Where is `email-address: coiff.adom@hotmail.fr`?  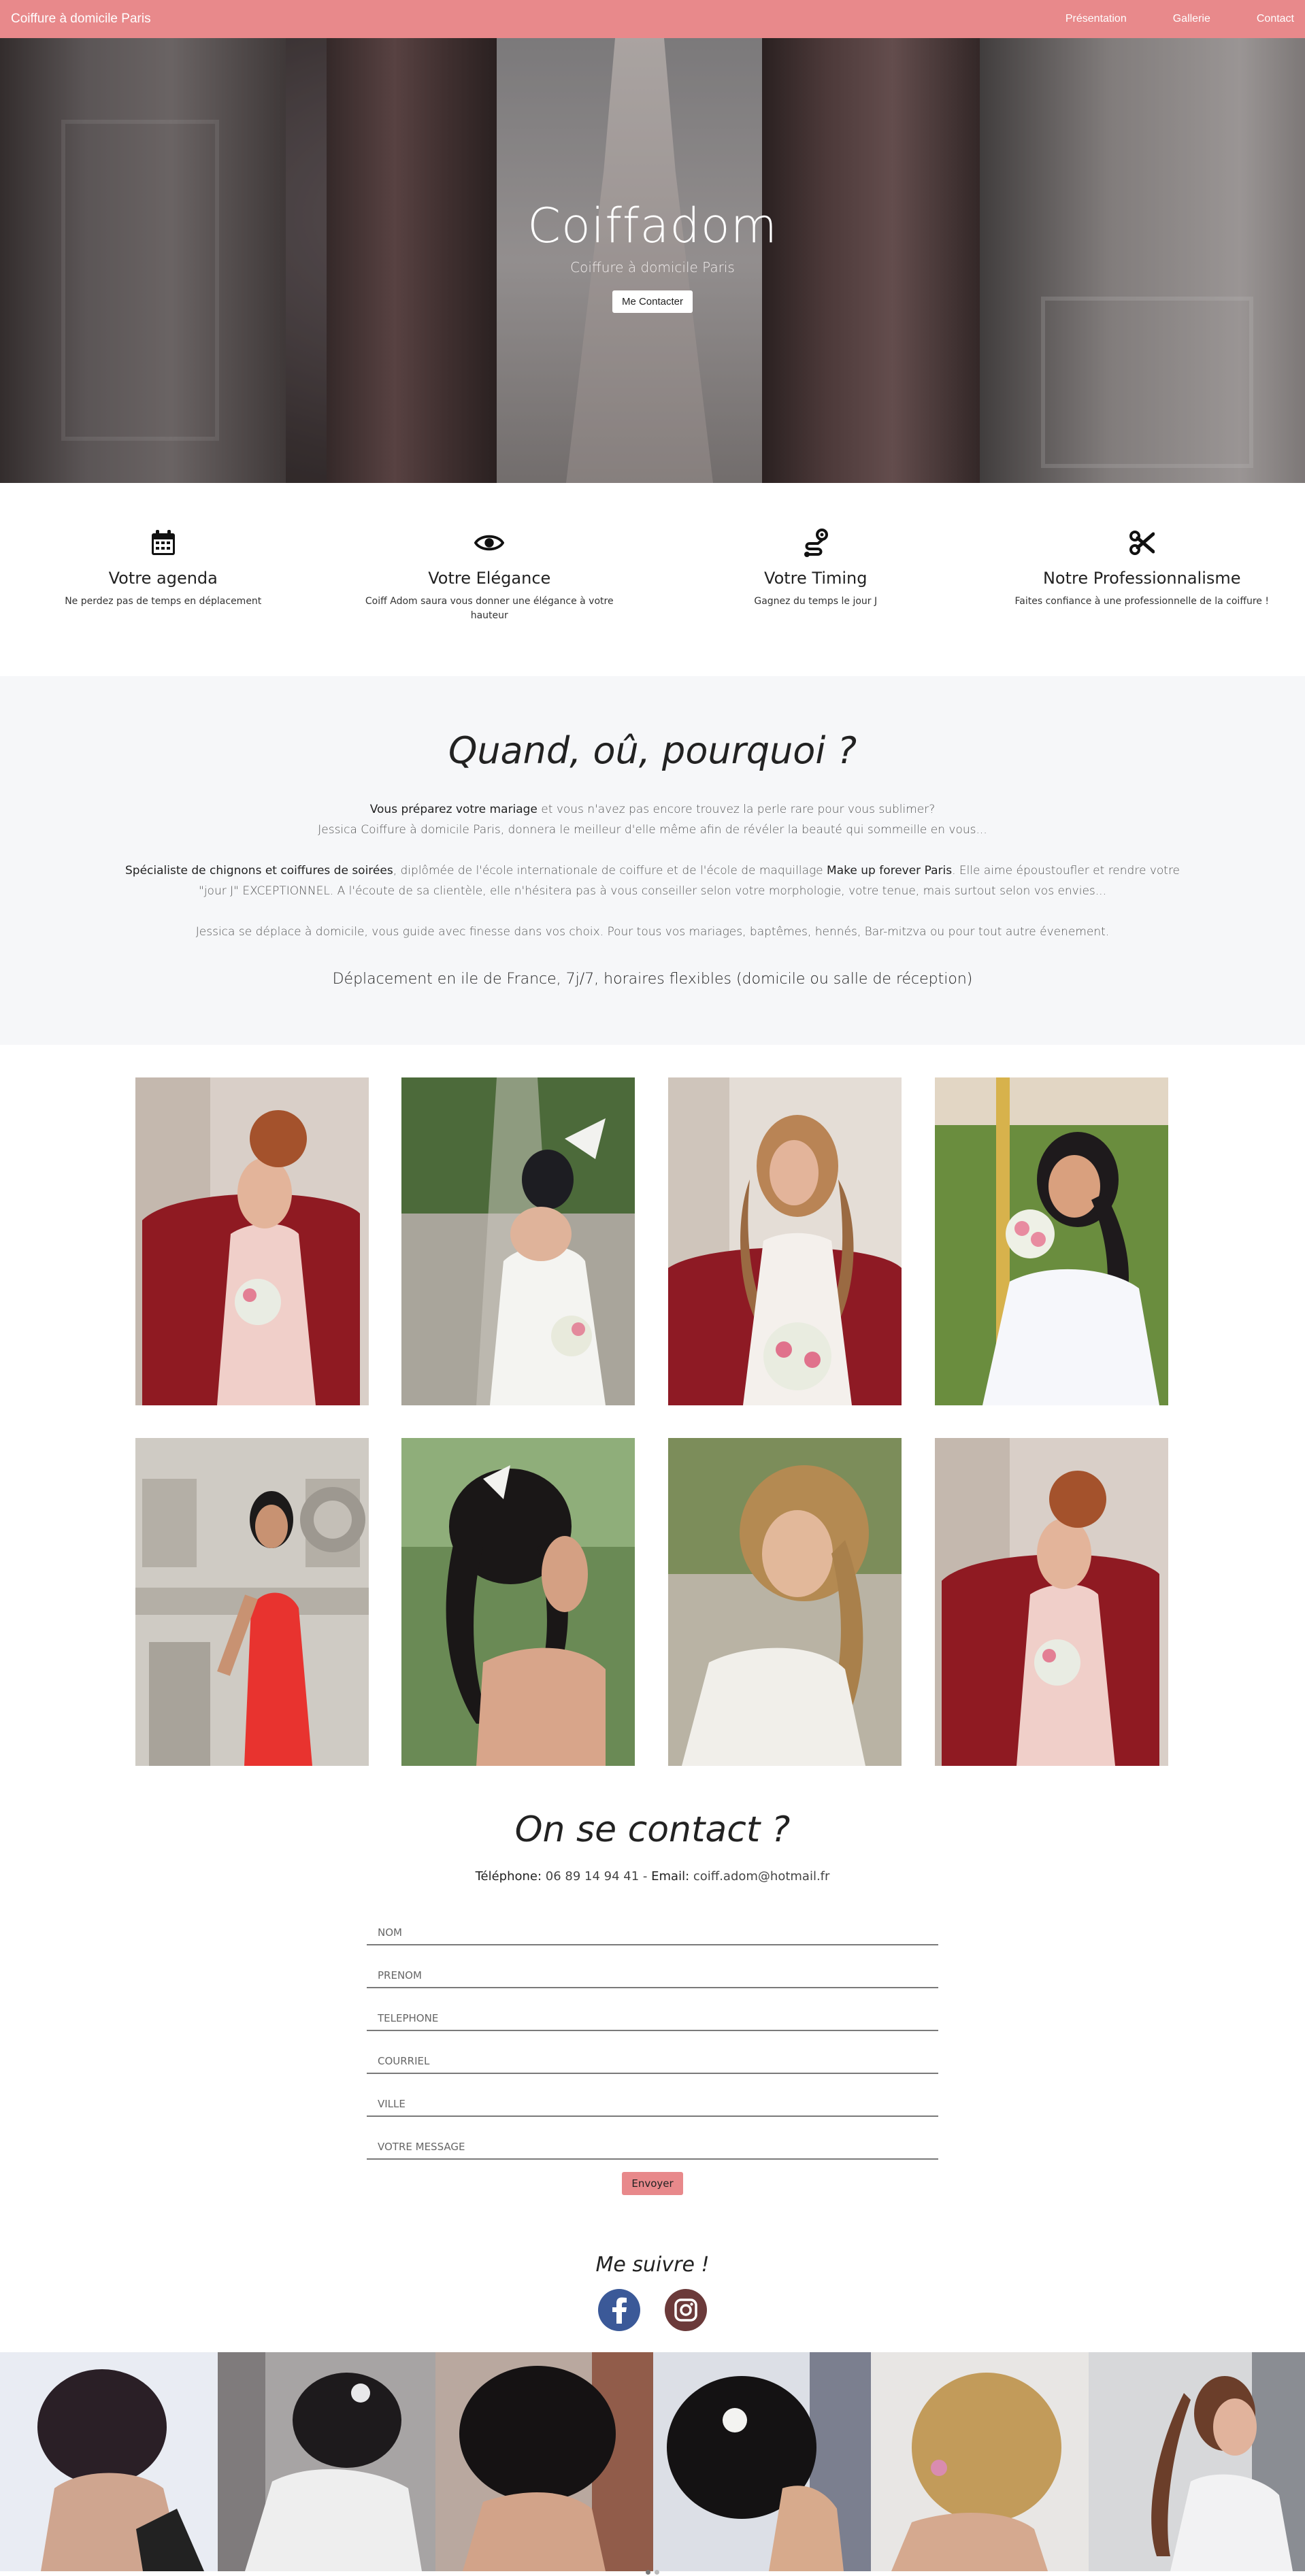 email-address: coiff.adom@hotmail.fr is located at coordinates (760, 1876).